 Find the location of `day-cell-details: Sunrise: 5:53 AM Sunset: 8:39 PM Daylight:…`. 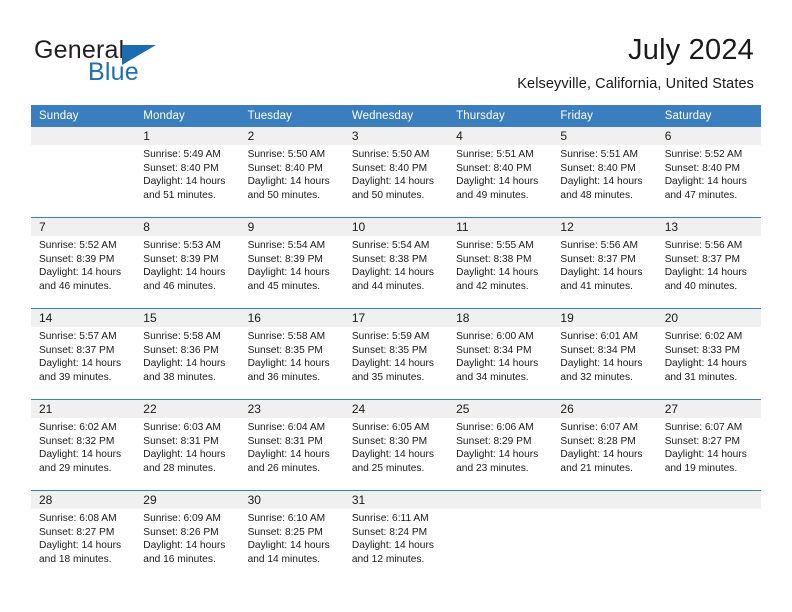

day-cell-details: Sunrise: 5:53 AM Sunset: 8:39 PM Daylight:… is located at coordinates (187, 264).